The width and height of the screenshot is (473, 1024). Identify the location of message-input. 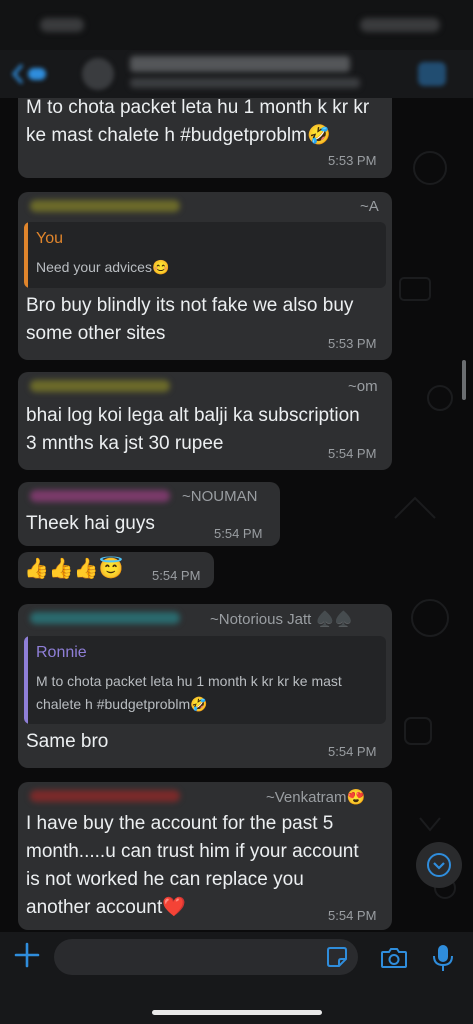
(206, 957).